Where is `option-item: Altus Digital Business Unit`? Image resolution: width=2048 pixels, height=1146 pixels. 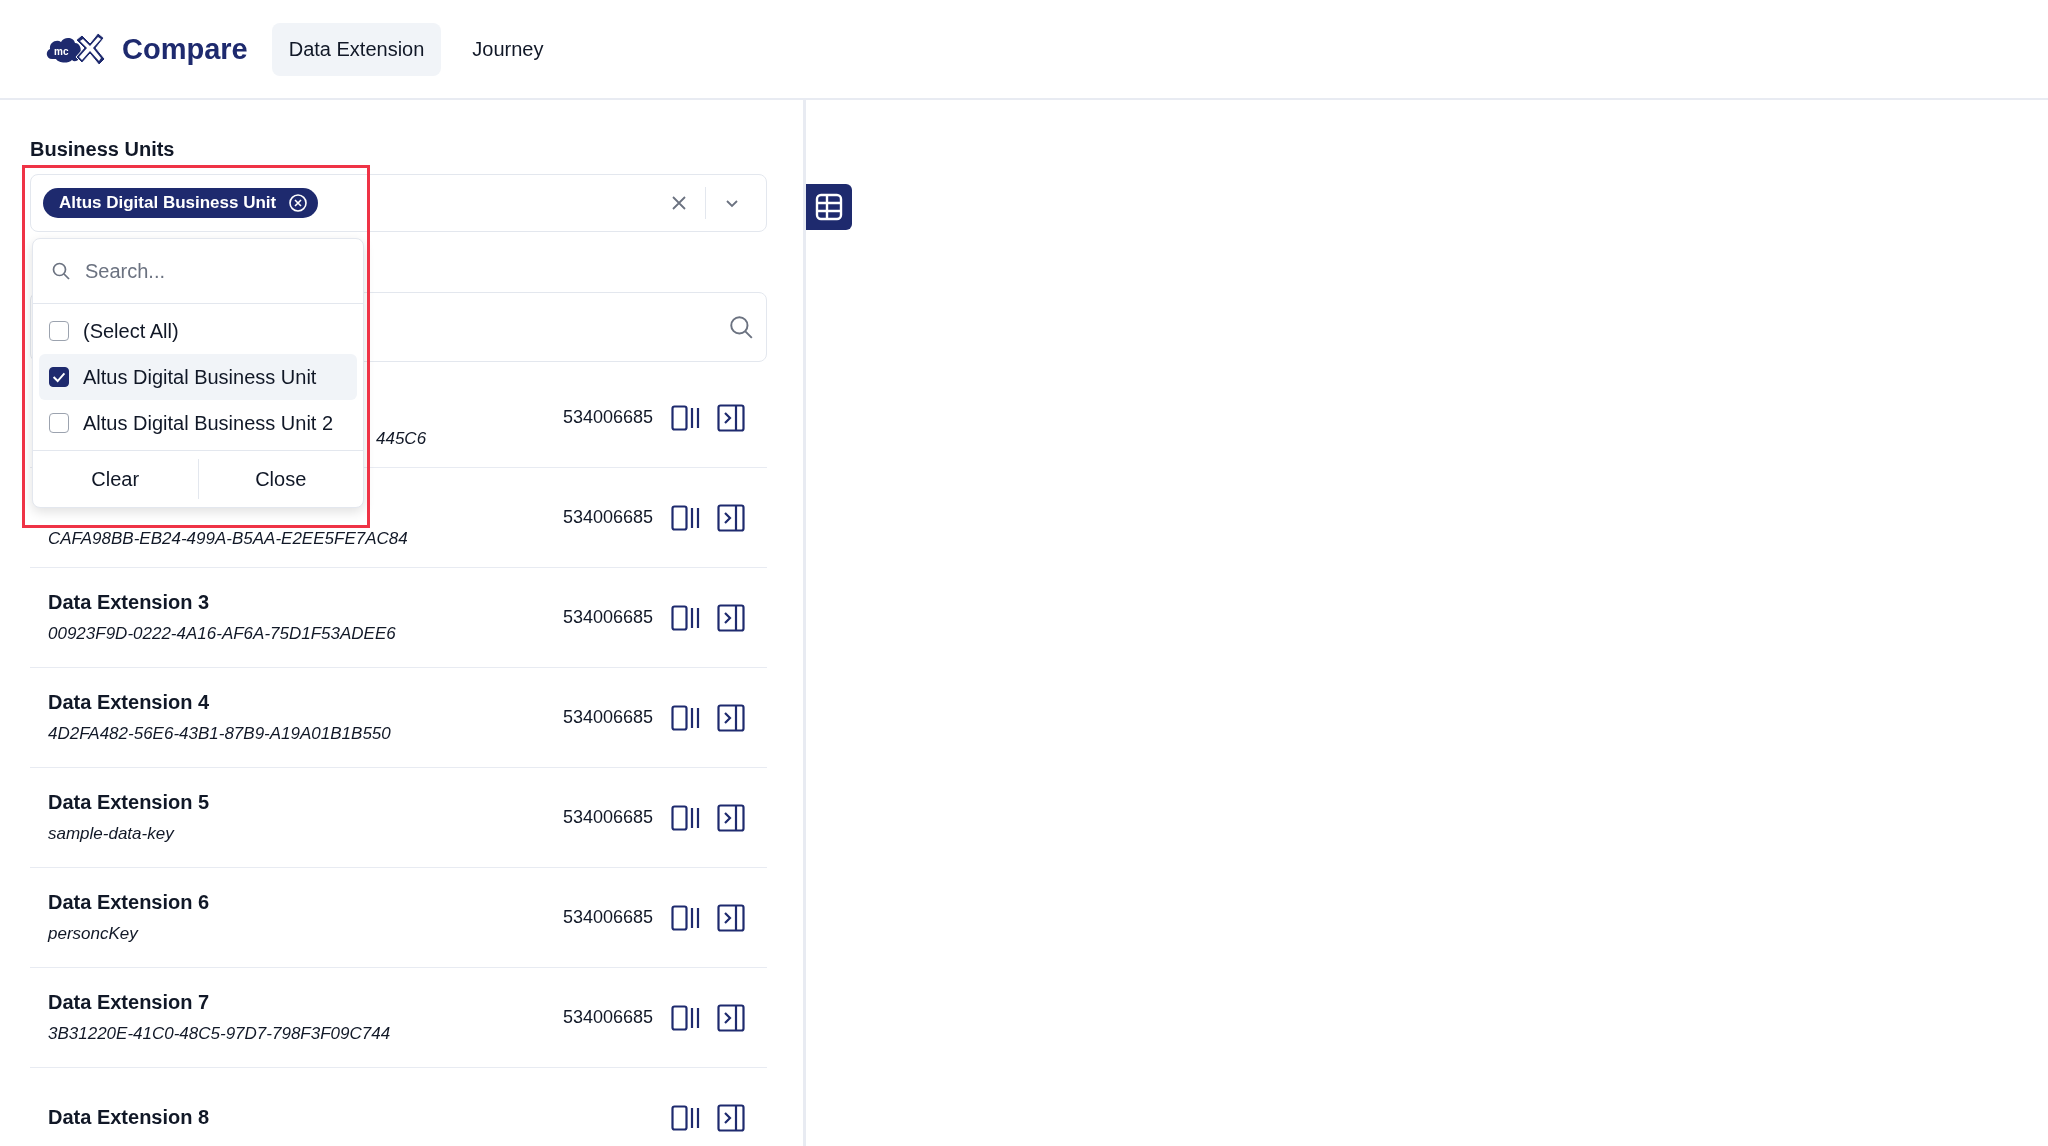
option-item: Altus Digital Business Unit is located at coordinates (198, 377).